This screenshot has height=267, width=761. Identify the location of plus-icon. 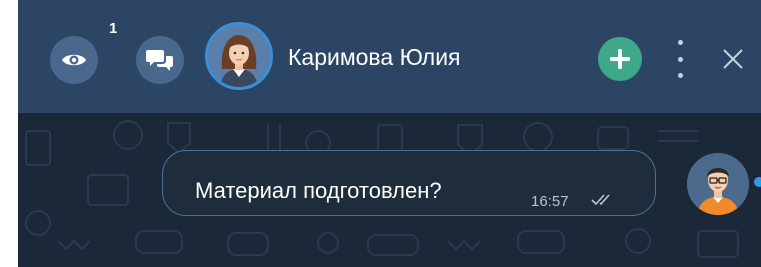
(620, 59).